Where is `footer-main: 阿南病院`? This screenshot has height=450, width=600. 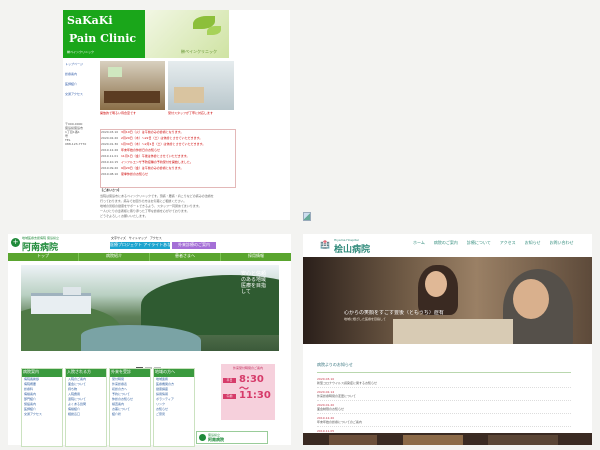
footer-main: 阿南病院 is located at coordinates (216, 439).